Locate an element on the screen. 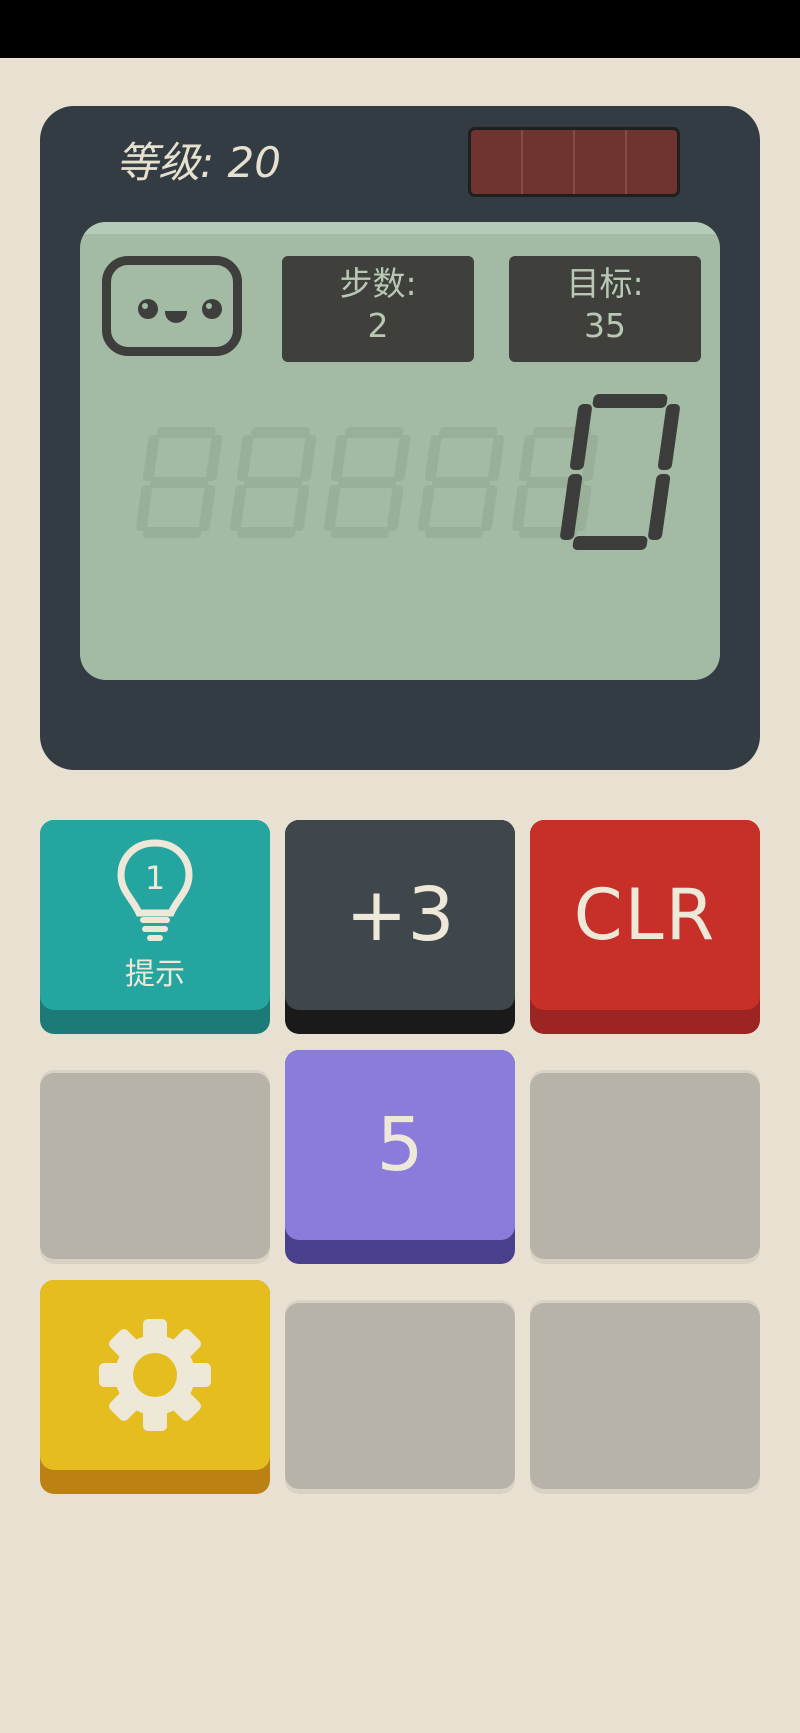 The image size is (800, 1733). hint-button: 1 提示 is located at coordinates (155, 927).